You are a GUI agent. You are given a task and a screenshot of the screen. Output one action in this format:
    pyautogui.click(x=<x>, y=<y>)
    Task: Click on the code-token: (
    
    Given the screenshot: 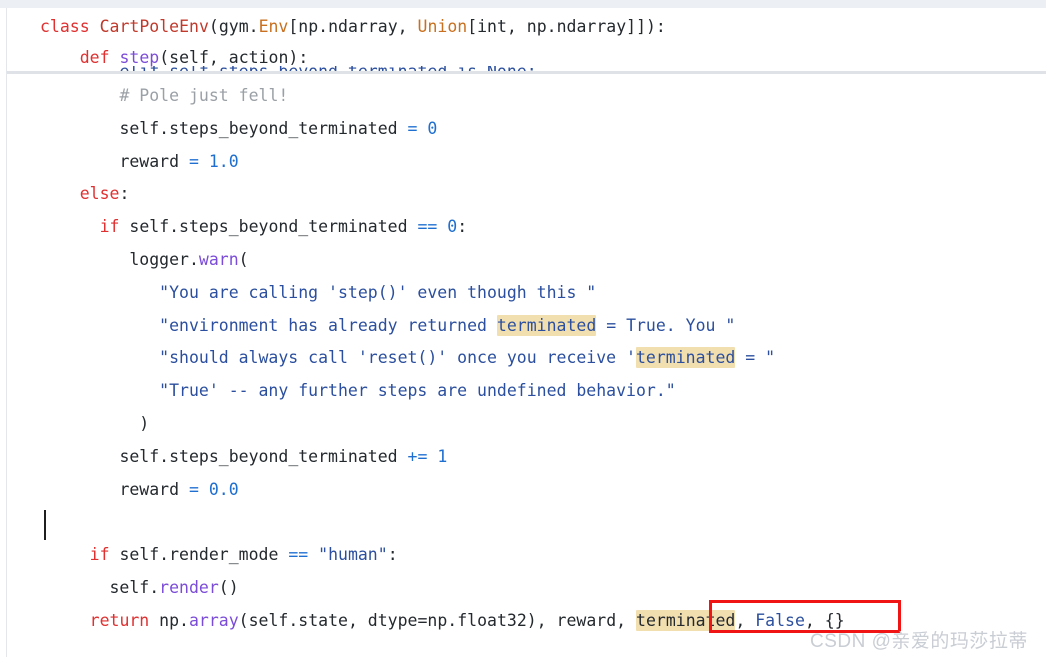 What is the action you would take?
    pyautogui.click(x=243, y=259)
    